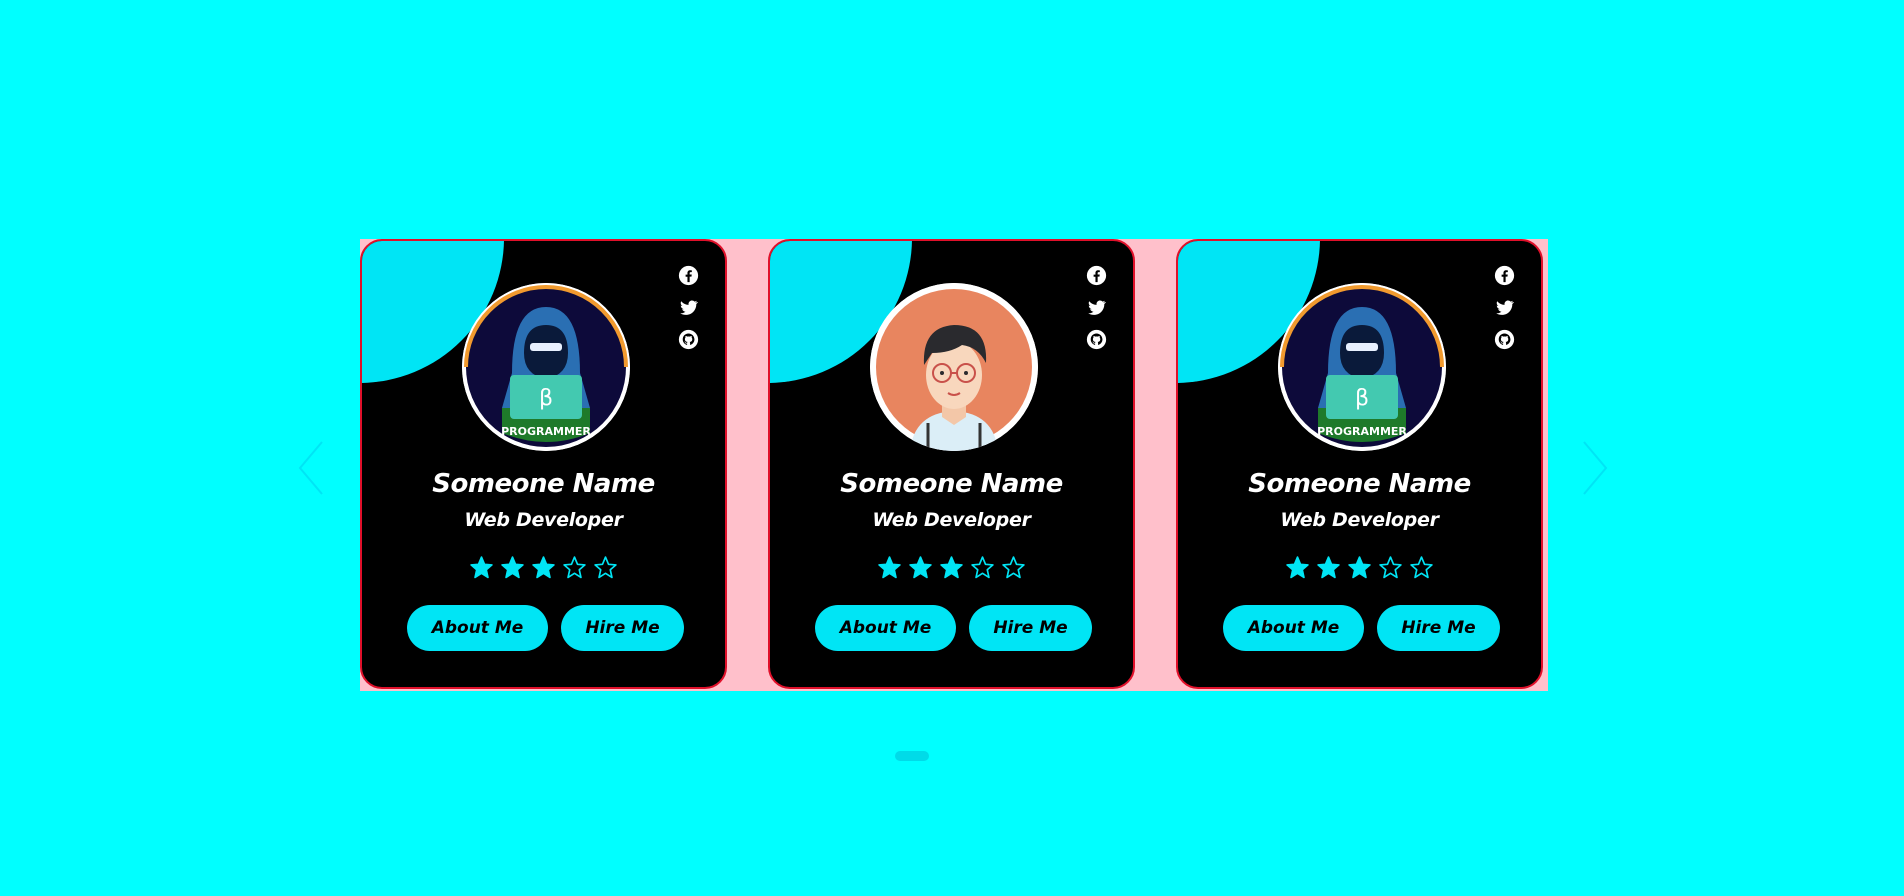 The image size is (1904, 896). I want to click on next-arrow, so click(1595, 468).